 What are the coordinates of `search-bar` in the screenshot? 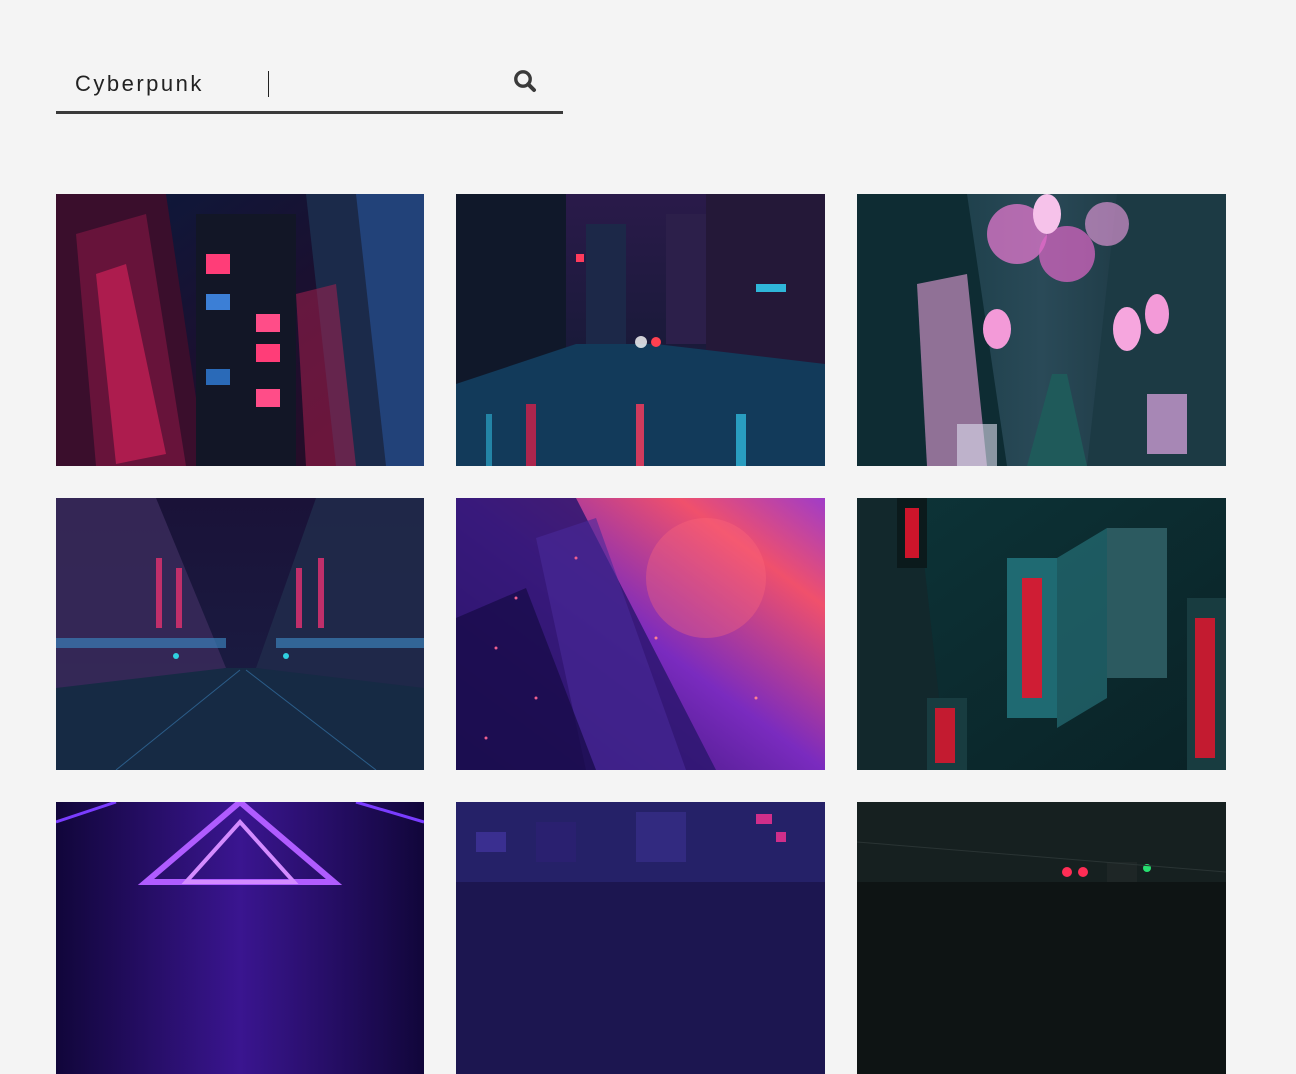 It's located at (309, 87).